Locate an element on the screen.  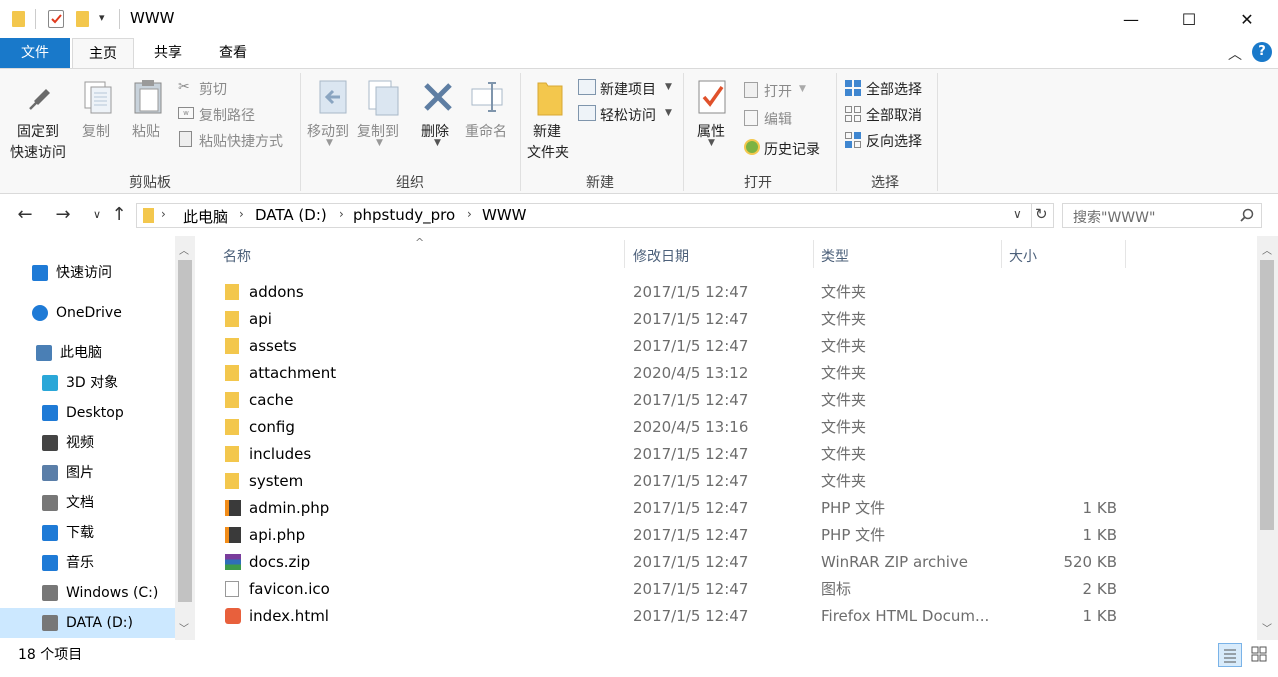
file-date: 2020/4/5 13:16 is located at coordinates (691, 427).